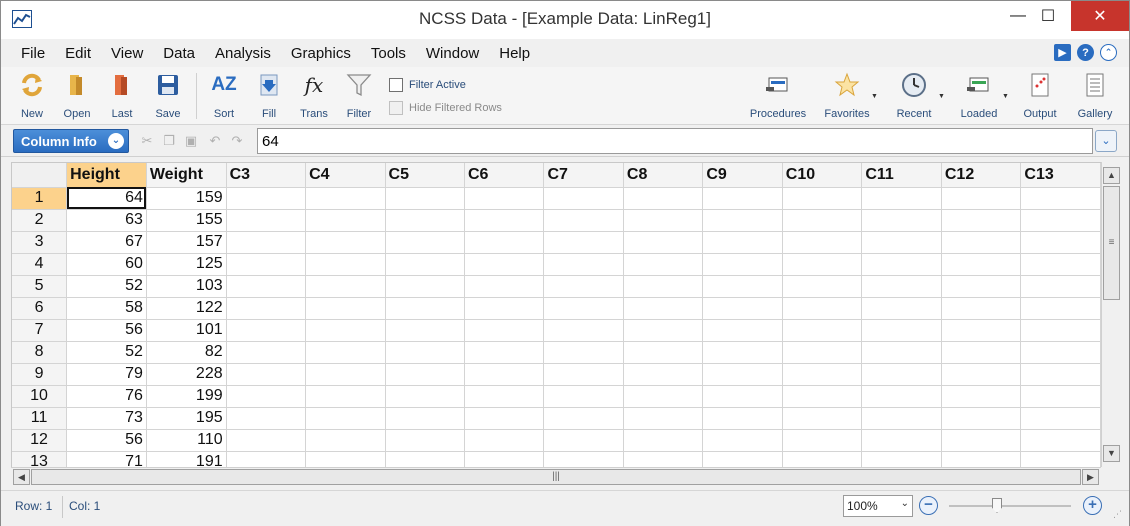 The height and width of the screenshot is (526, 1130). What do you see at coordinates (186, 264) in the screenshot?
I see `weight-cell: 125` at bounding box center [186, 264].